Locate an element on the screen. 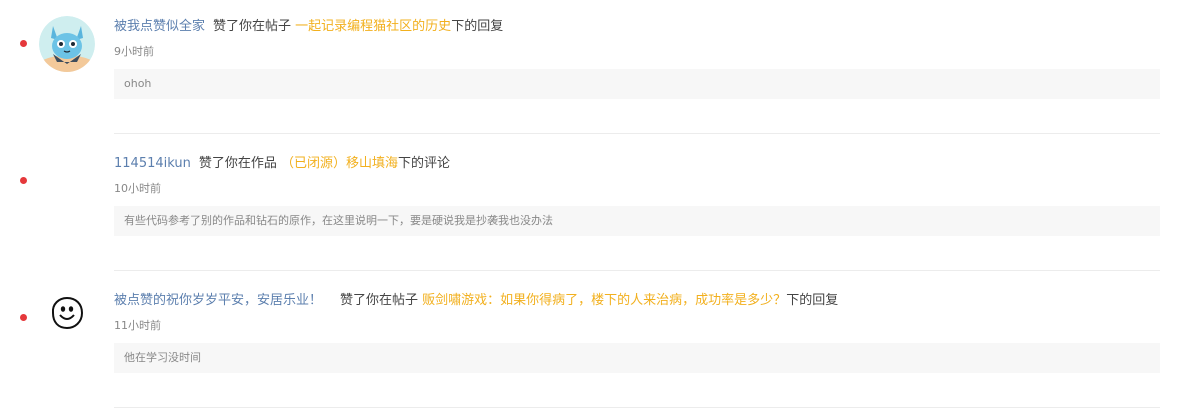 The image size is (1201, 413). smiley-face-doodle-avatar-icon is located at coordinates (67, 313).